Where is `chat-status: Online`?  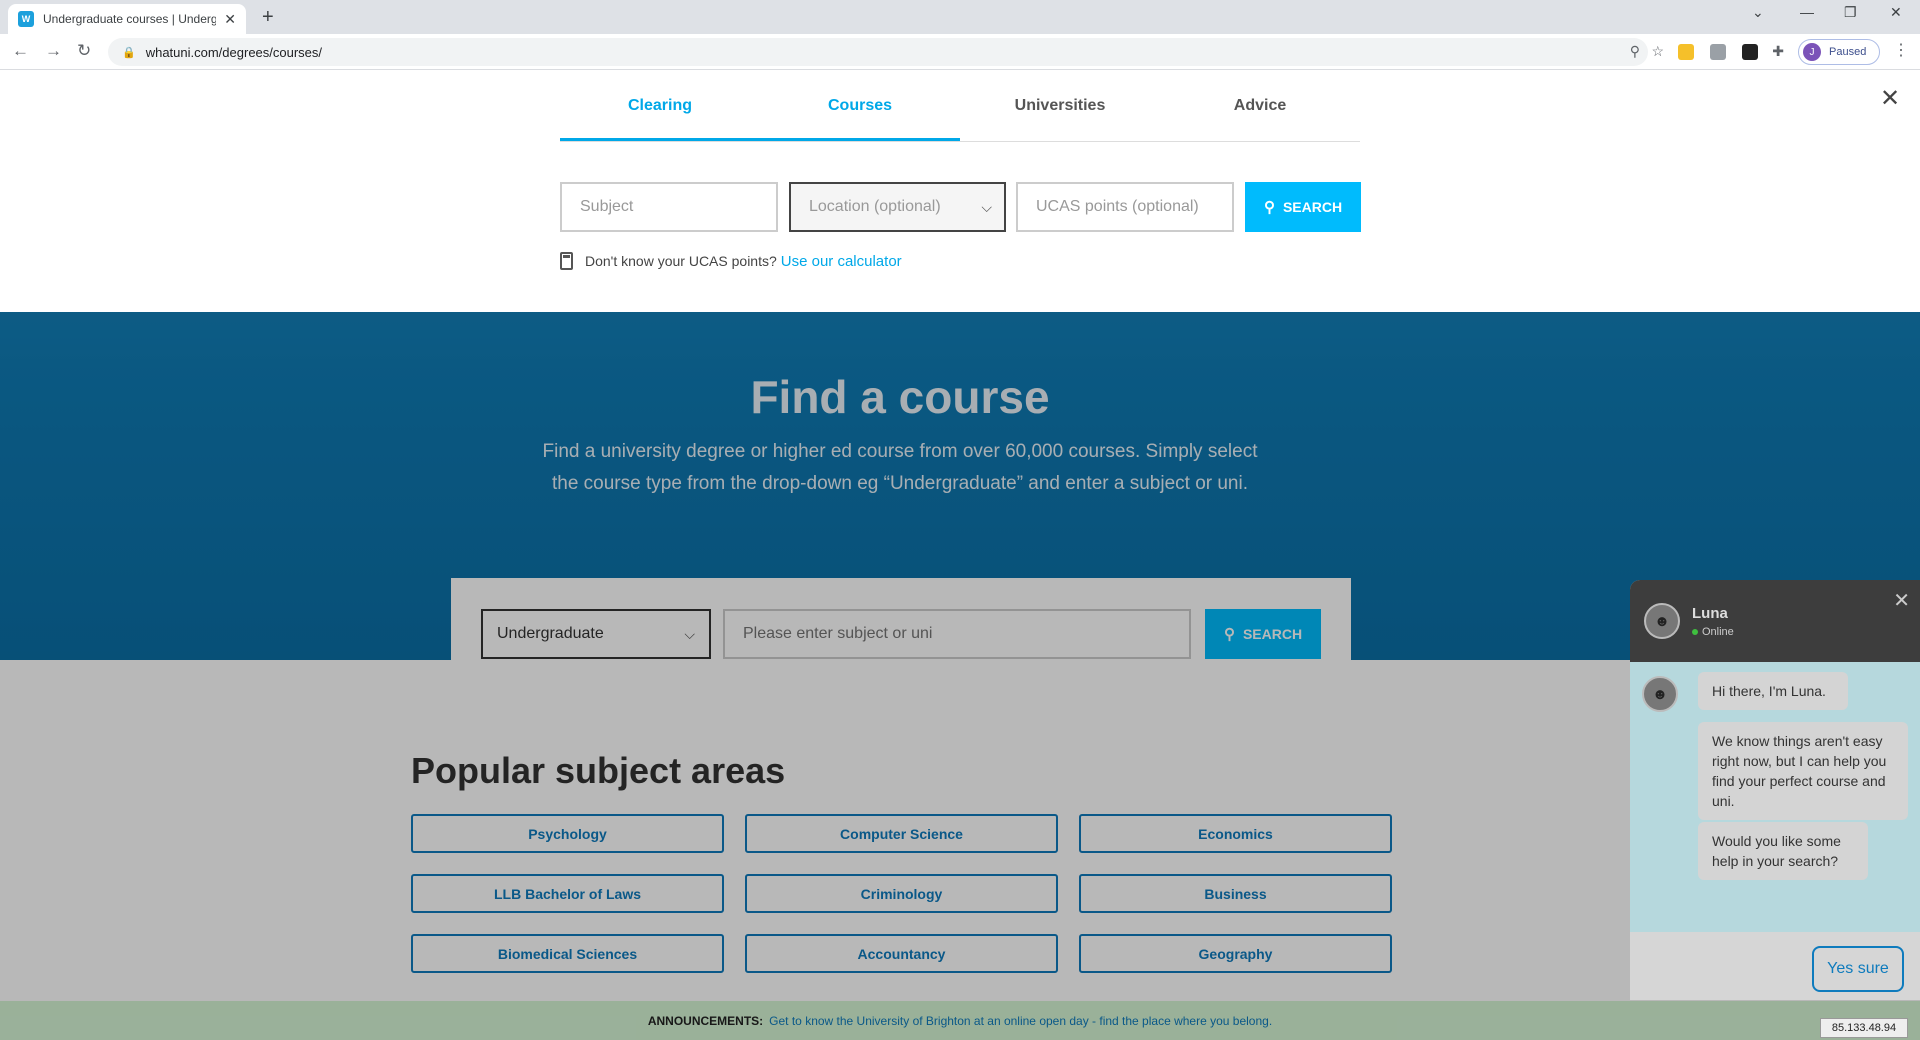
chat-status: Online is located at coordinates (1713, 632).